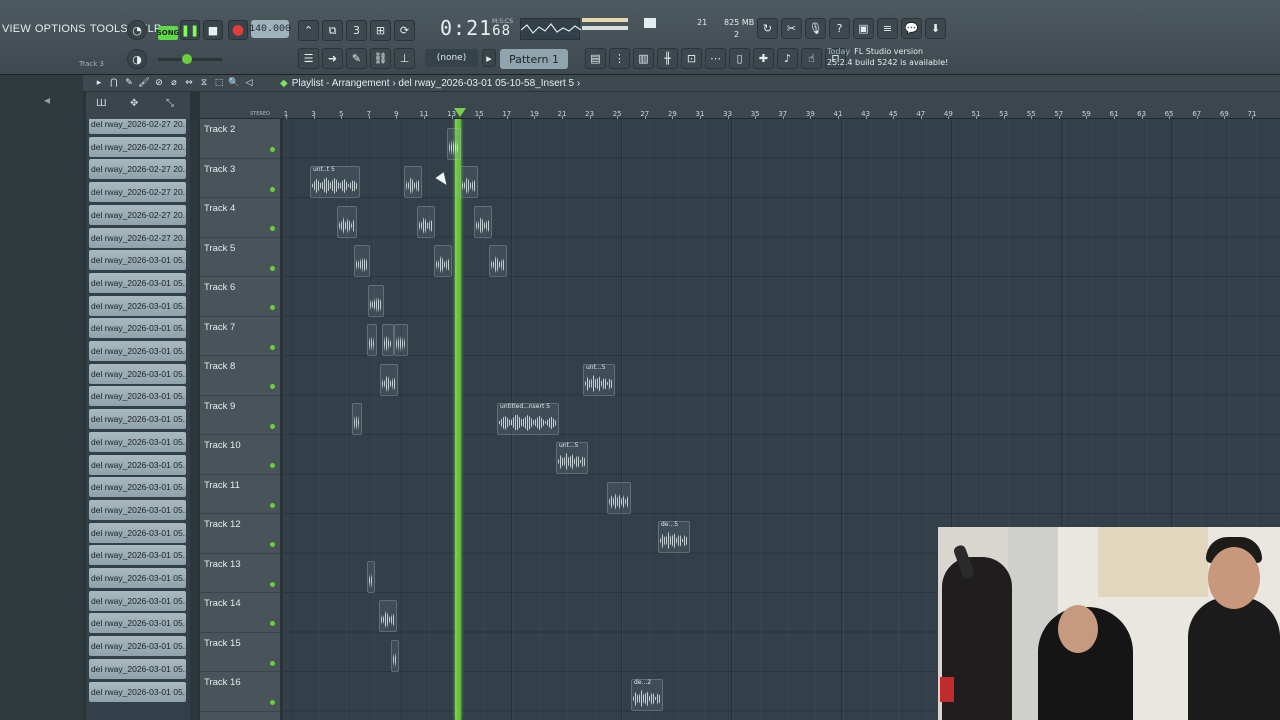 The height and width of the screenshot is (720, 1280). I want to click on paint-tool-icon: 🖌, so click(144, 82).